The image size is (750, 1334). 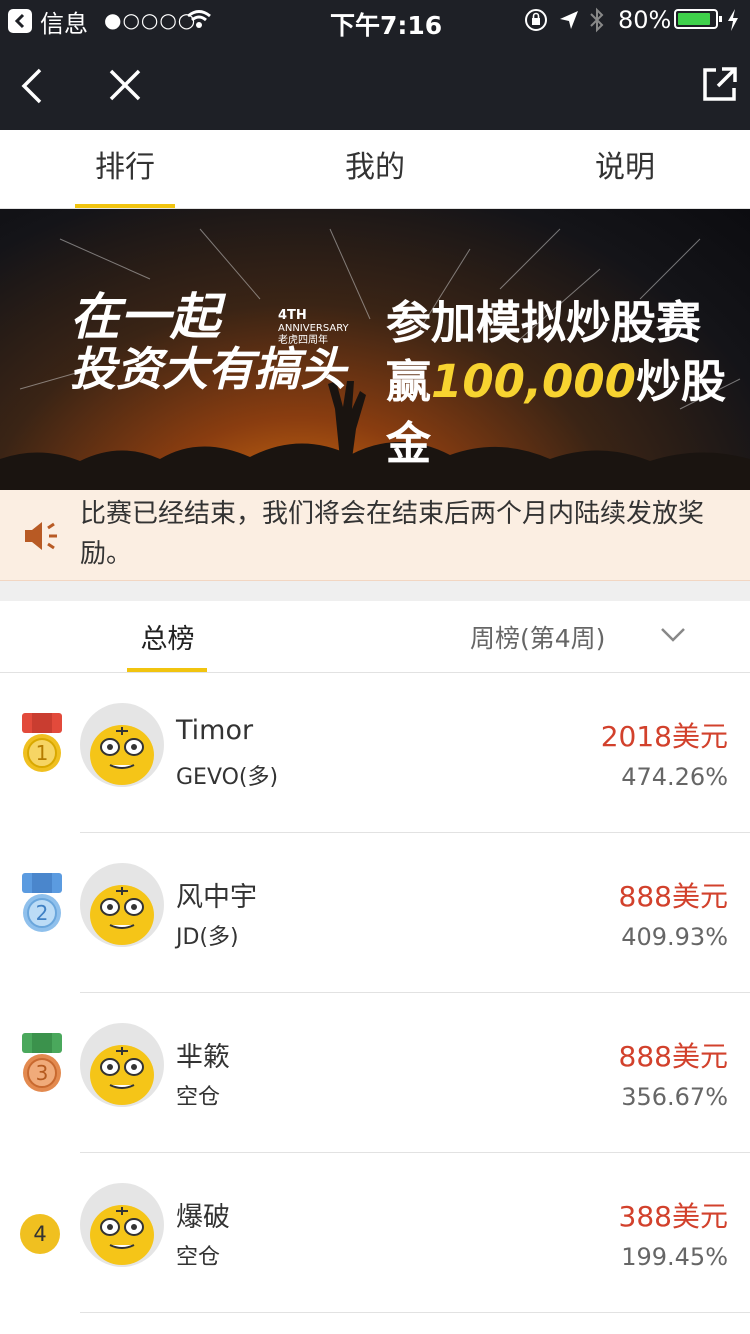 I want to click on back-app-label: 信息, so click(x=64, y=23).